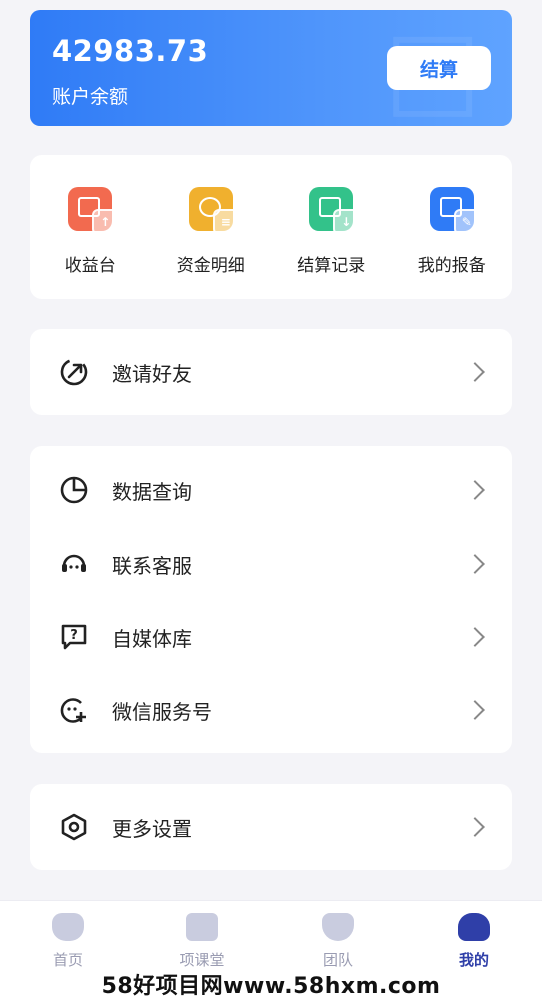  What do you see at coordinates (68, 927) in the screenshot?
I see `home-icon` at bounding box center [68, 927].